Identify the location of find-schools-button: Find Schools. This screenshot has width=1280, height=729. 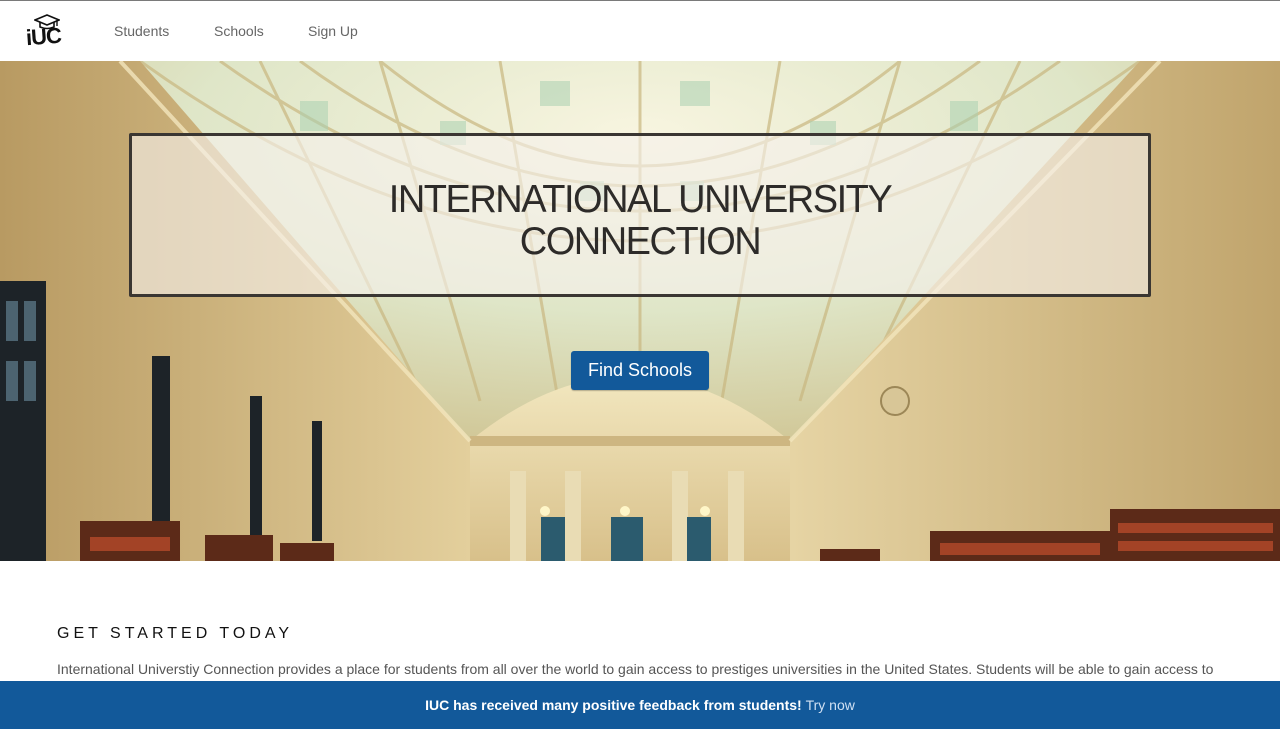
(640, 370).